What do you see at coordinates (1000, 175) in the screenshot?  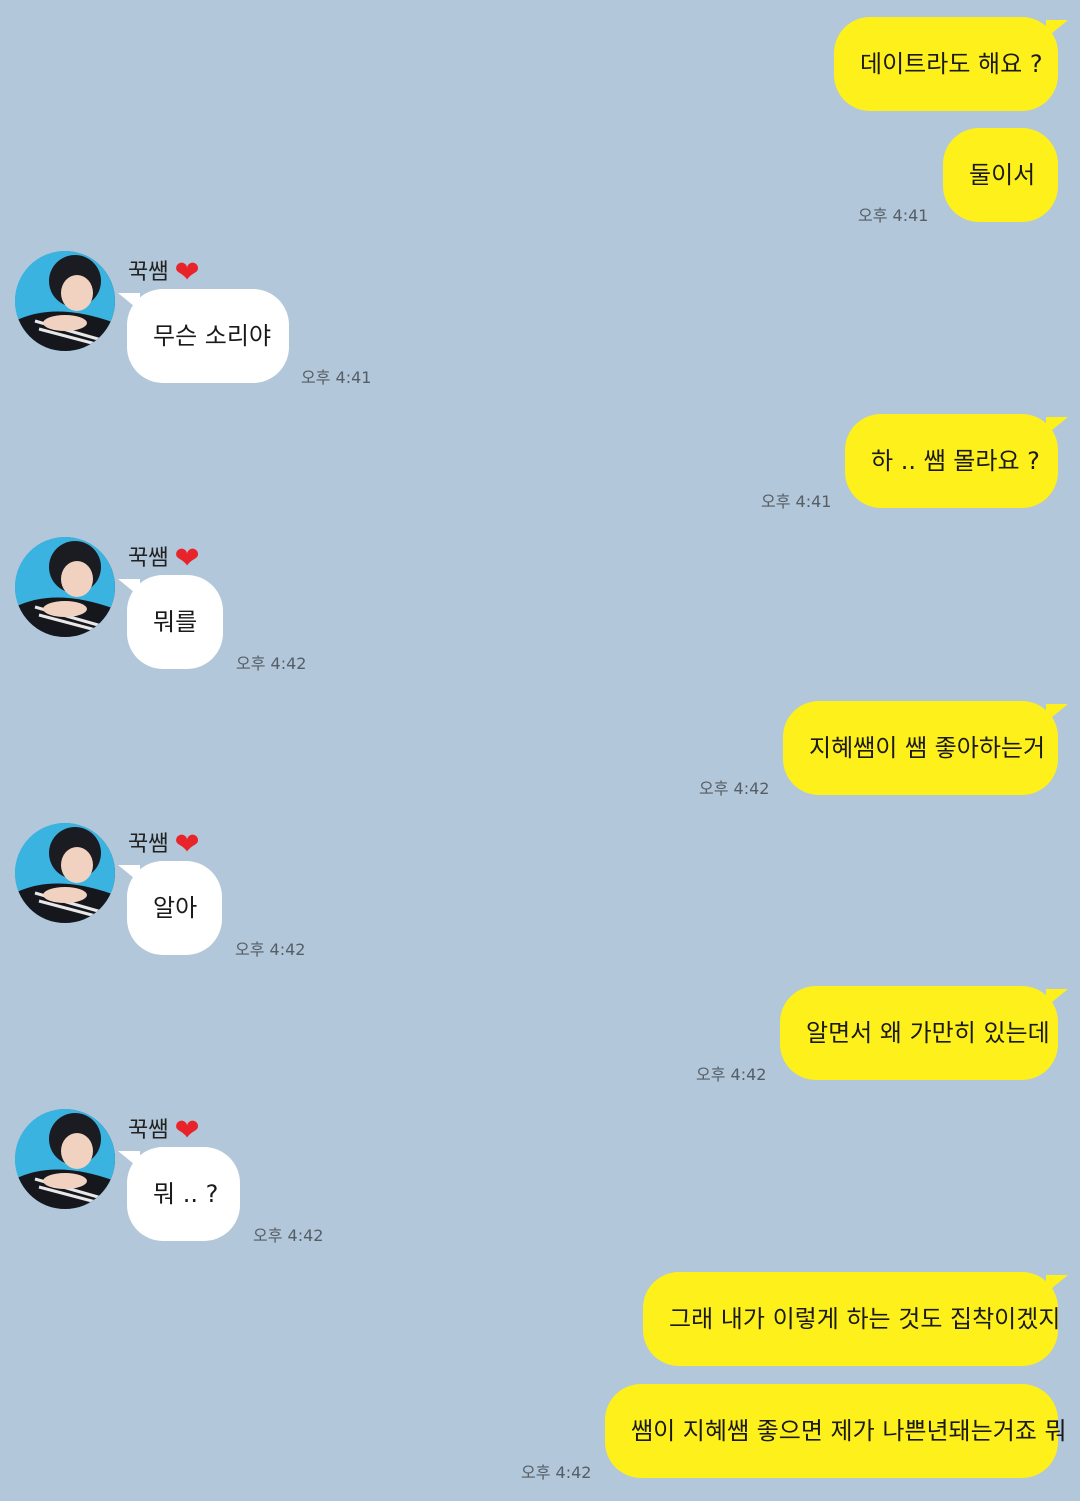 I see `my-message-bubble: 둘이서` at bounding box center [1000, 175].